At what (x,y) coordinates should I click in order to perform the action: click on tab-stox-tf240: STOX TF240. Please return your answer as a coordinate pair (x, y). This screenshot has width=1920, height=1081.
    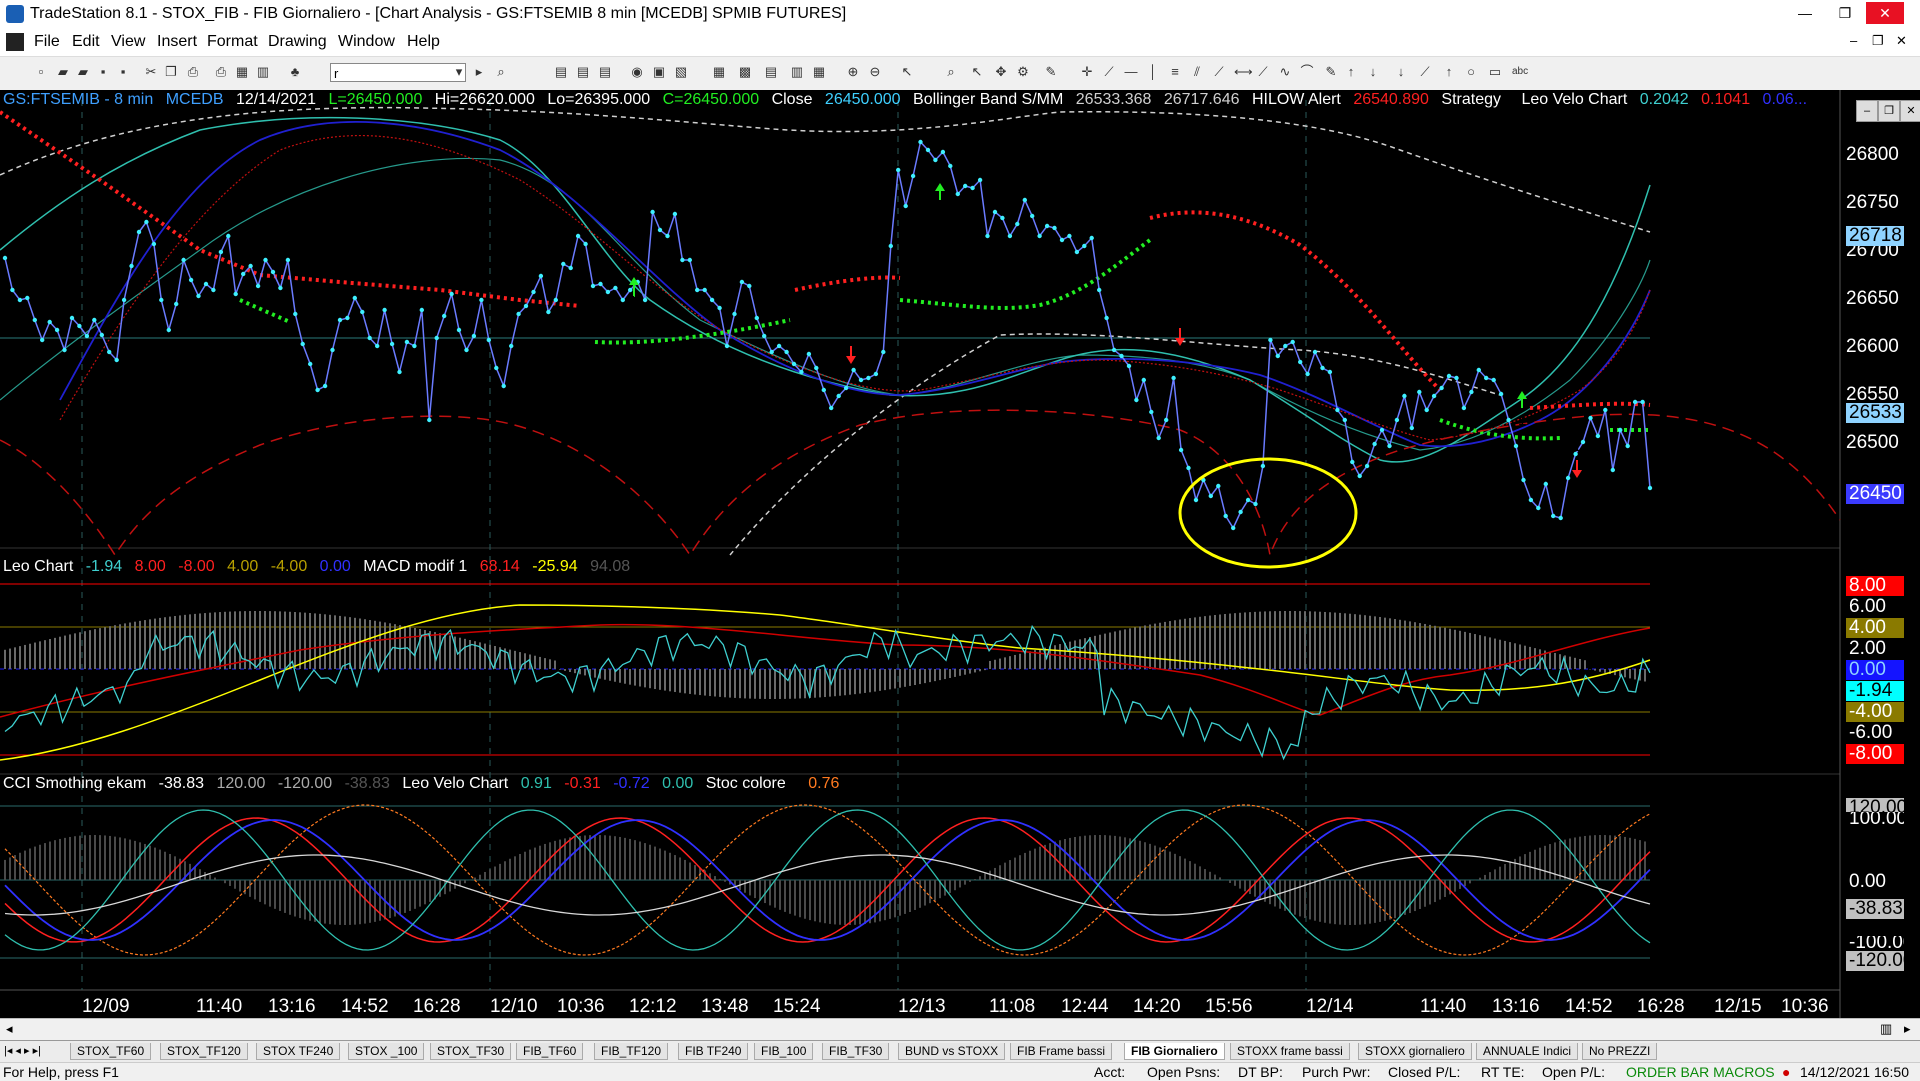
    Looking at the image, I should click on (298, 1051).